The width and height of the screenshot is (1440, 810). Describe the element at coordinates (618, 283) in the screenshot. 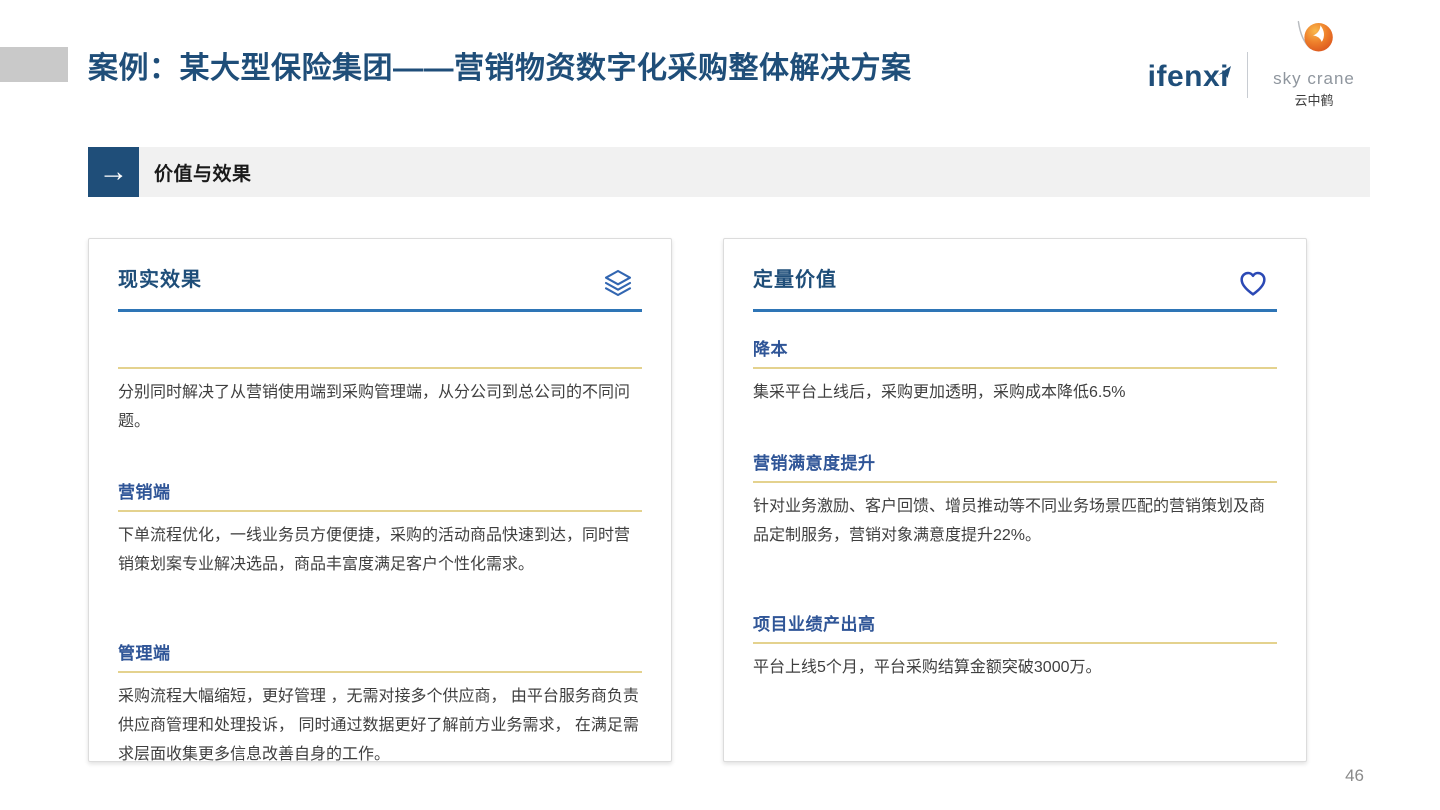

I see `layers-icon` at that location.